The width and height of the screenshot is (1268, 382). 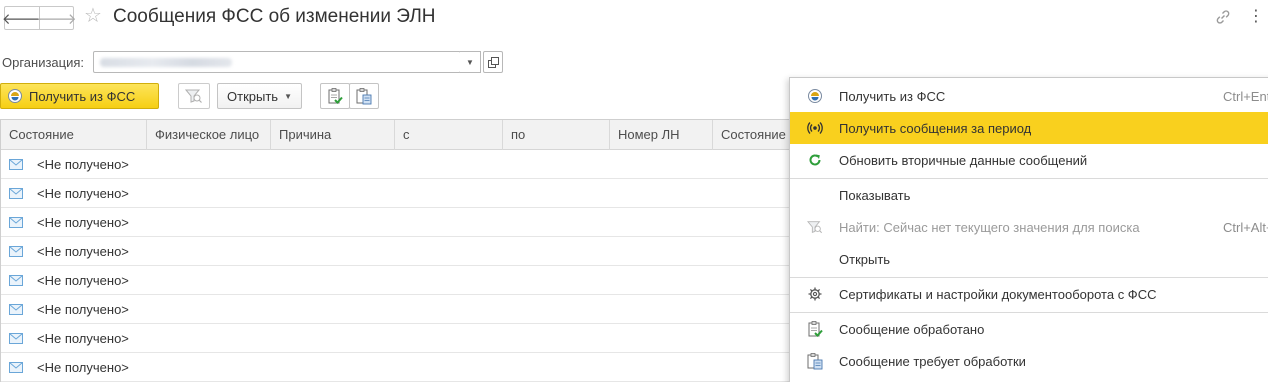 I want to click on navigation-buttons: 🡐 🡒, so click(x=39, y=18).